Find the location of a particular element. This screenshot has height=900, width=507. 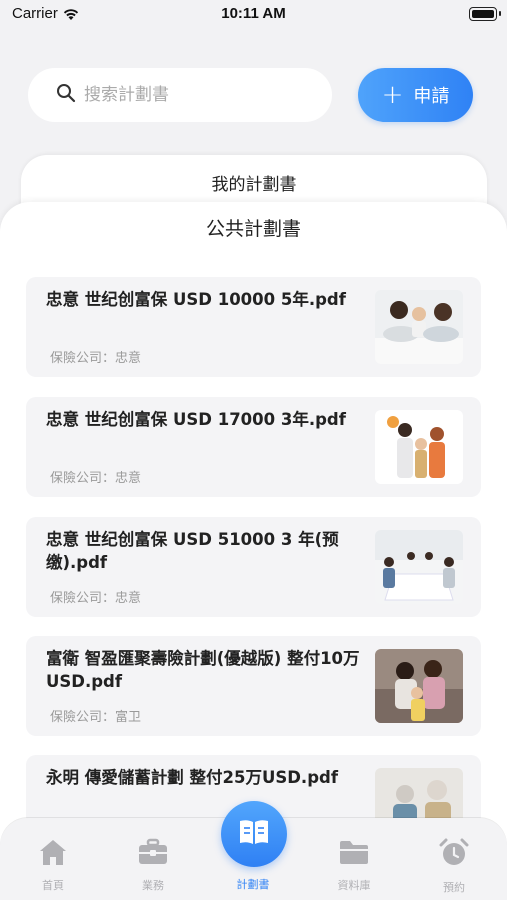

tab-business-label: 業務 is located at coordinates (153, 885).